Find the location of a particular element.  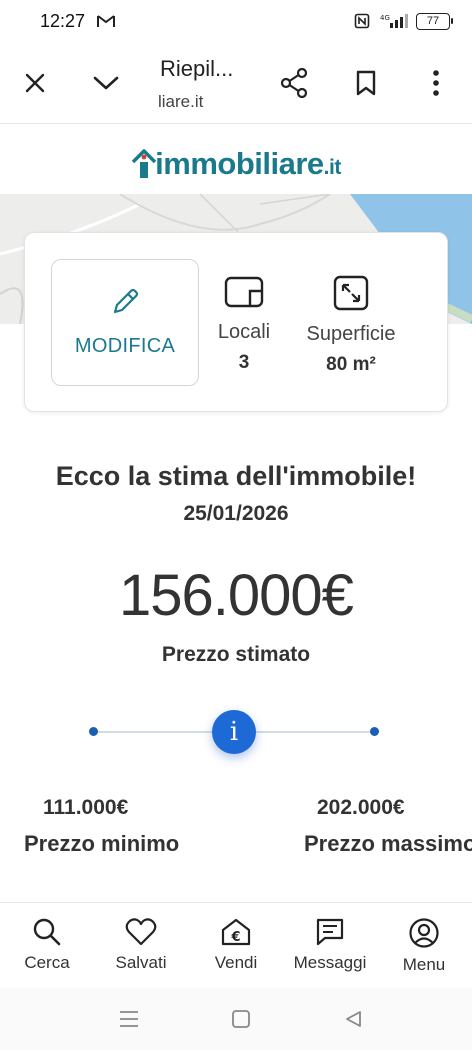

site-logo: immobiliare.it is located at coordinates (236, 164).